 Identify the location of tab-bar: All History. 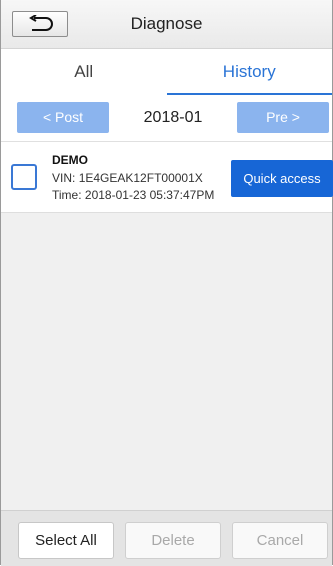
(166, 72).